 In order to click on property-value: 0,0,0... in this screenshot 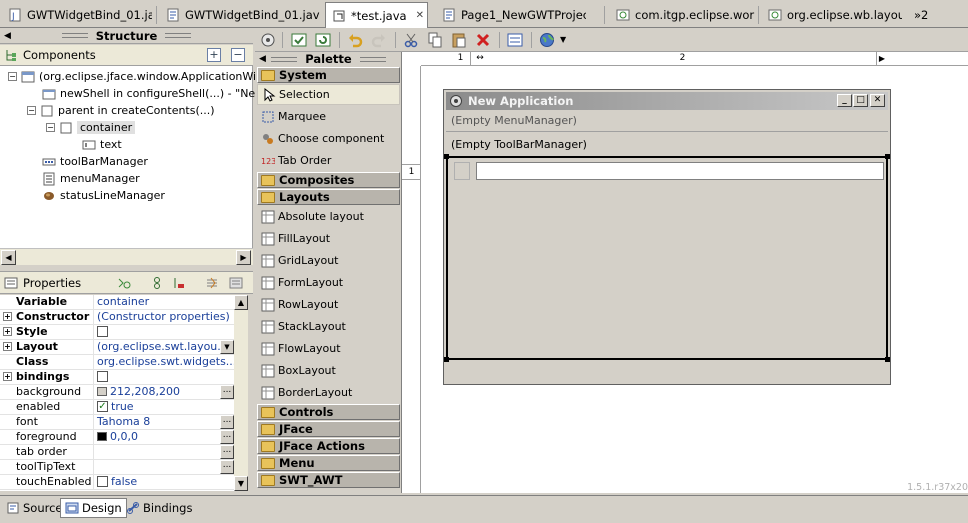, I will do `click(164, 437)`.